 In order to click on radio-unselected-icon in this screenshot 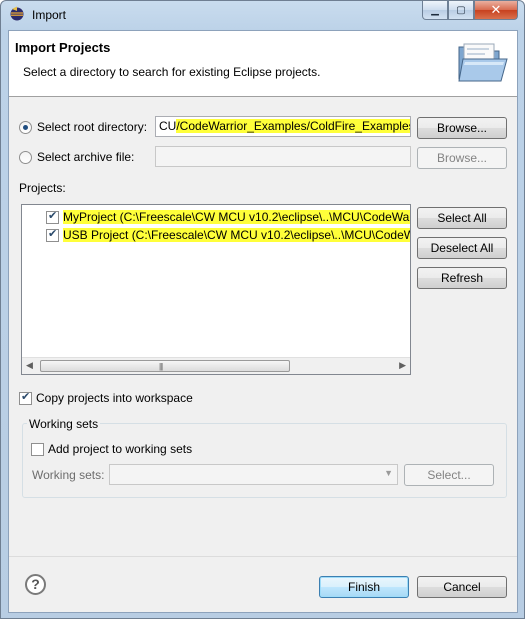, I will do `click(25, 157)`.